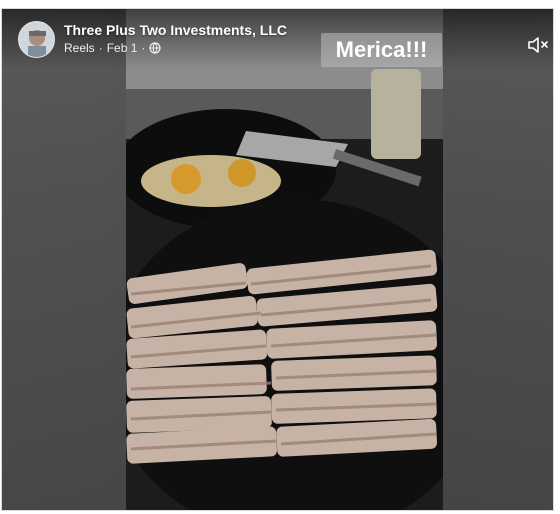 Image resolution: width=560 pixels, height=514 pixels. Describe the element at coordinates (79, 48) in the screenshot. I see `reels-link: Reels` at that location.